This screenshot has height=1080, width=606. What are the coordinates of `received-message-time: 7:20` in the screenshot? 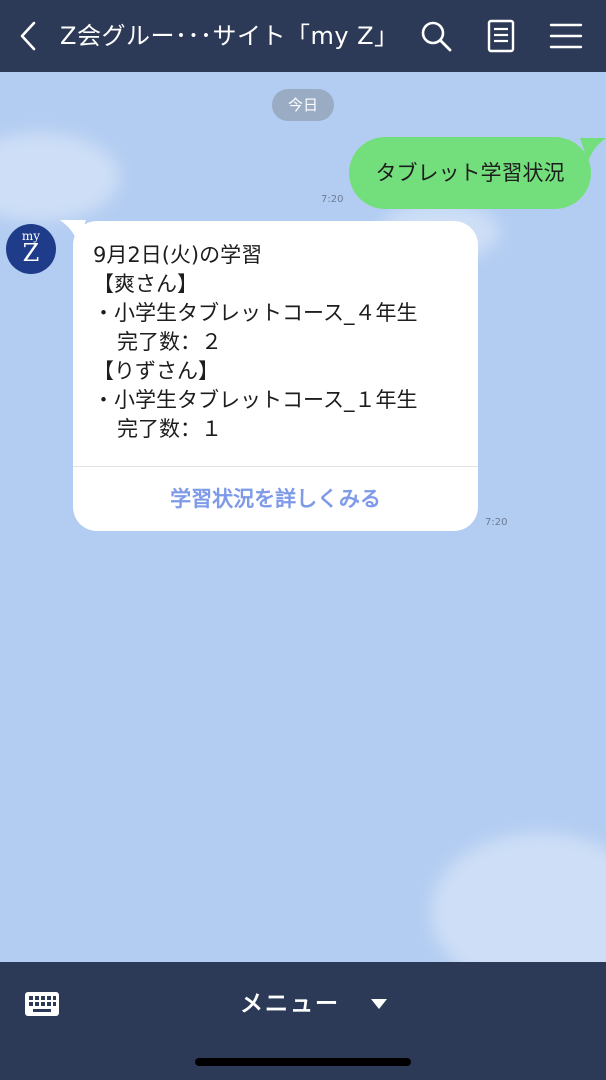 It's located at (496, 522).